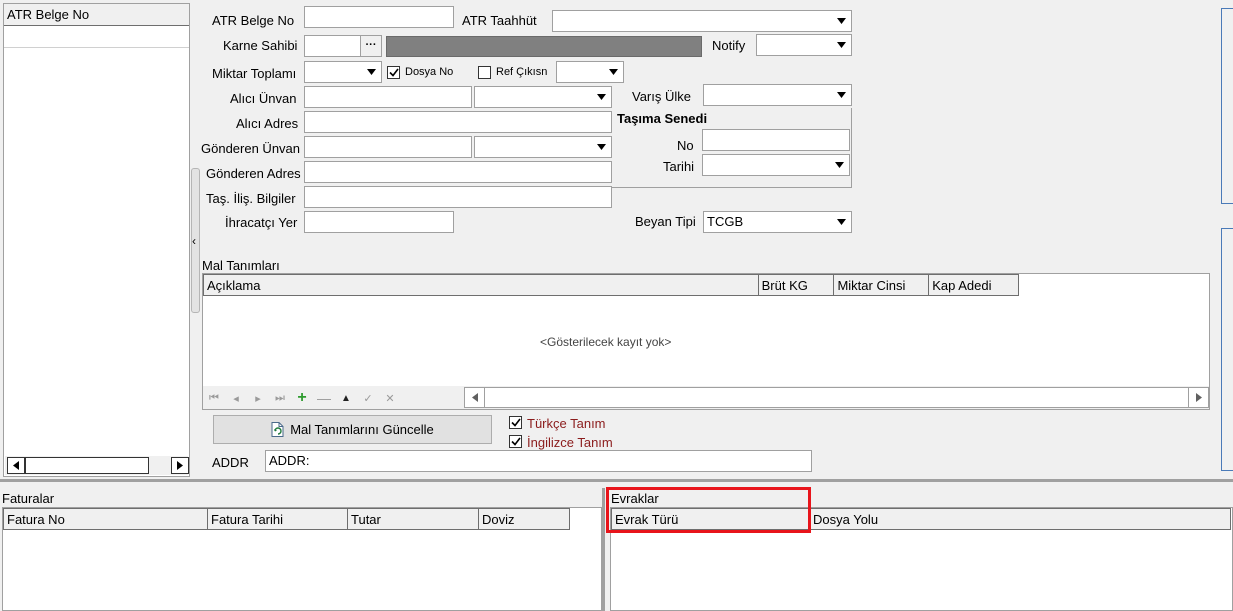  I want to click on arrow-right-icon, so click(180, 465).